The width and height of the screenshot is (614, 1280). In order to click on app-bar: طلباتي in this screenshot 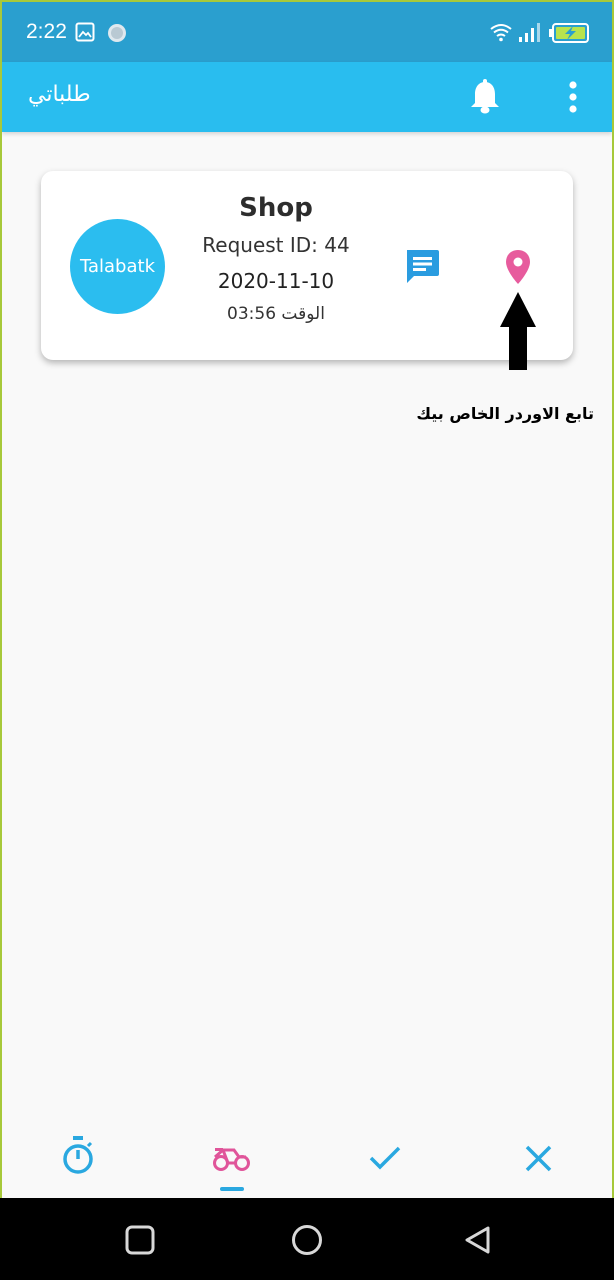, I will do `click(307, 97)`.